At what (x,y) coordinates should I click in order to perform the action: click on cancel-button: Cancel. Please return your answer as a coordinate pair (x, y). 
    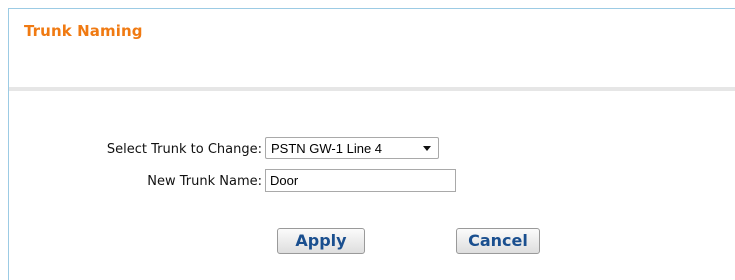
    Looking at the image, I should click on (498, 241).